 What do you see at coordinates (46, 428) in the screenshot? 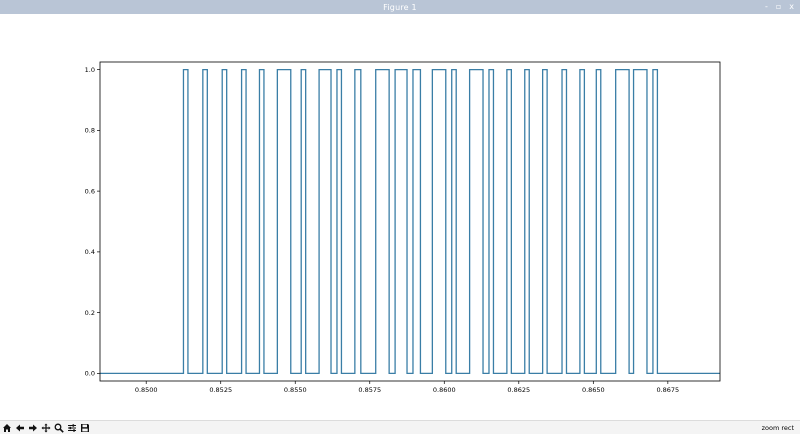
I see `pan-icon` at bounding box center [46, 428].